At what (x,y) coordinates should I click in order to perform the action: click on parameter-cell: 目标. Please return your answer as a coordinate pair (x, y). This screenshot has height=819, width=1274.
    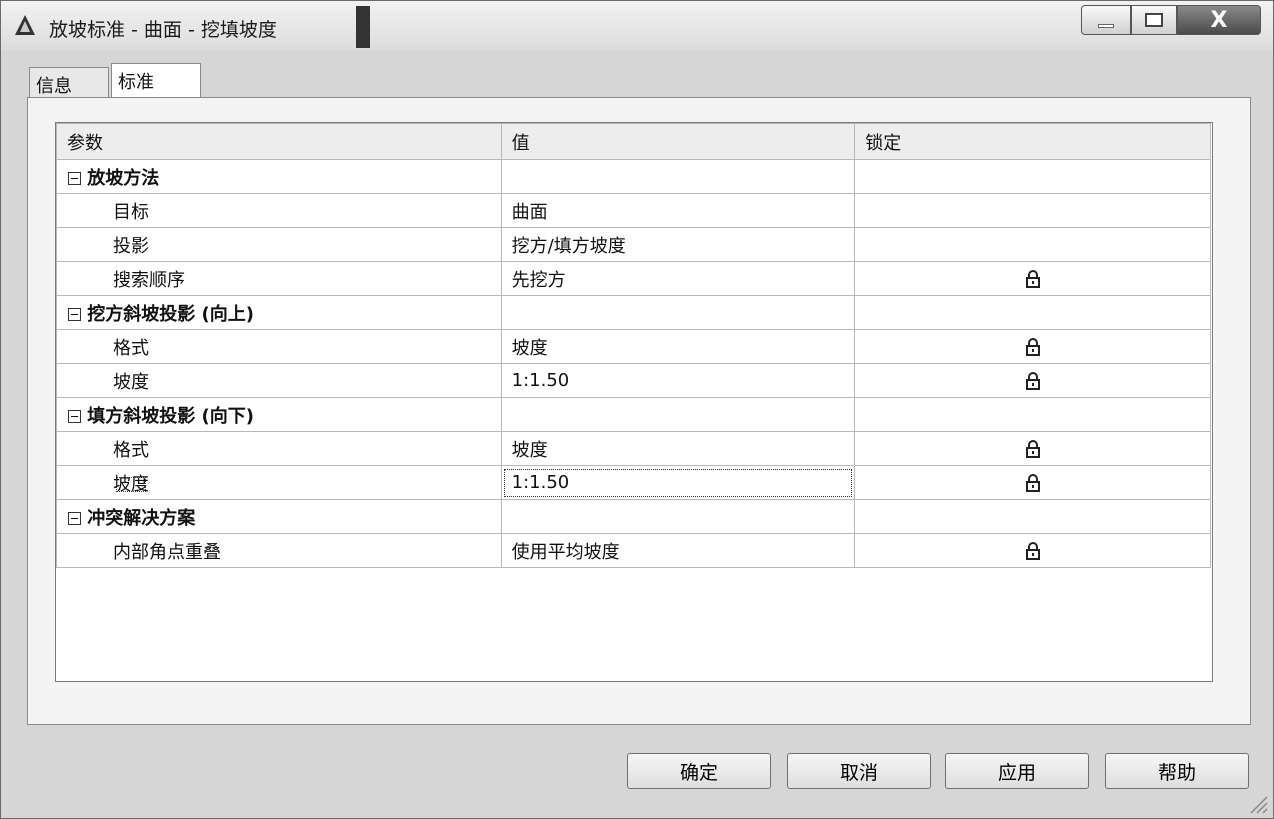
    Looking at the image, I should click on (279, 210).